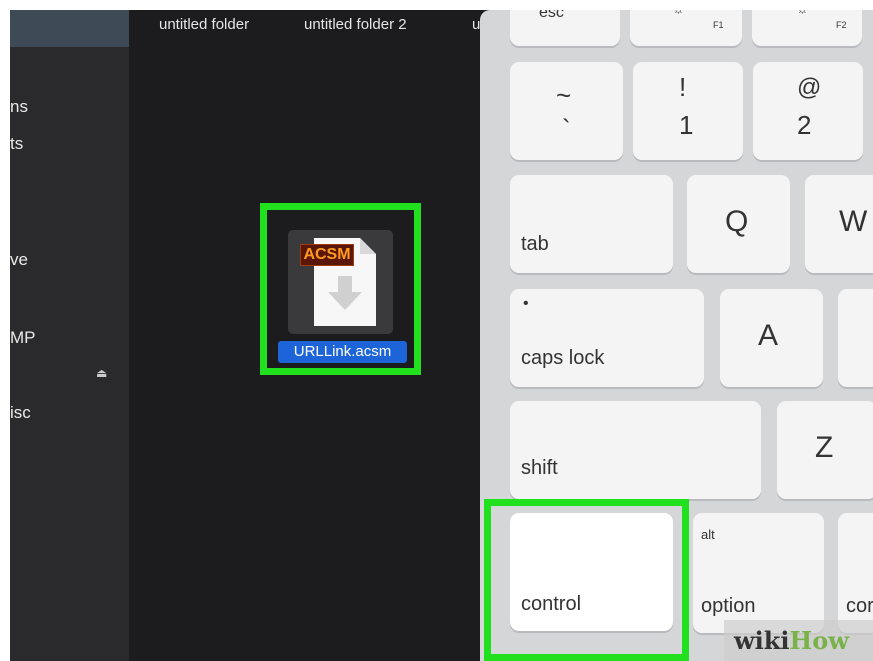 Image resolution: width=873 pixels, height=661 pixels. Describe the element at coordinates (340, 289) in the screenshot. I see `file-highlight-box` at that location.